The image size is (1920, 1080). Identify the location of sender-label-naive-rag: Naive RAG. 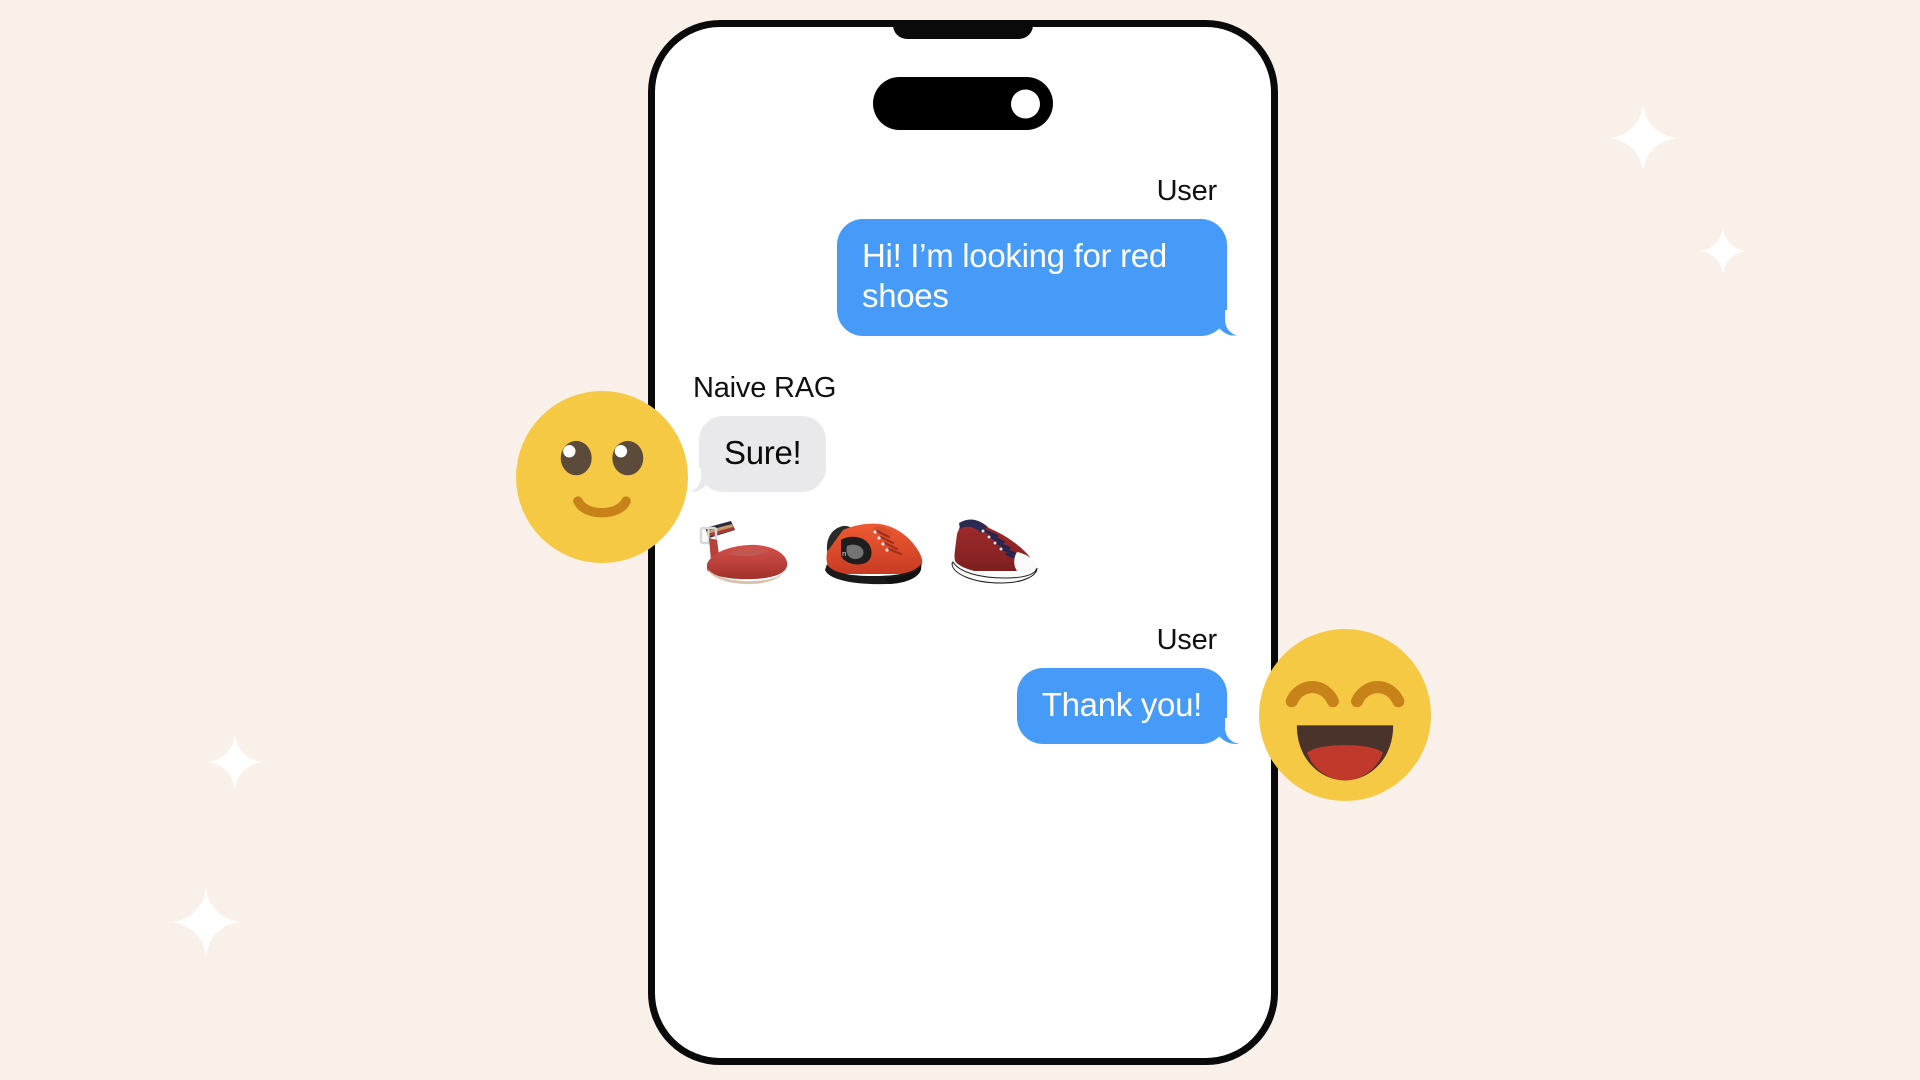
(765, 387).